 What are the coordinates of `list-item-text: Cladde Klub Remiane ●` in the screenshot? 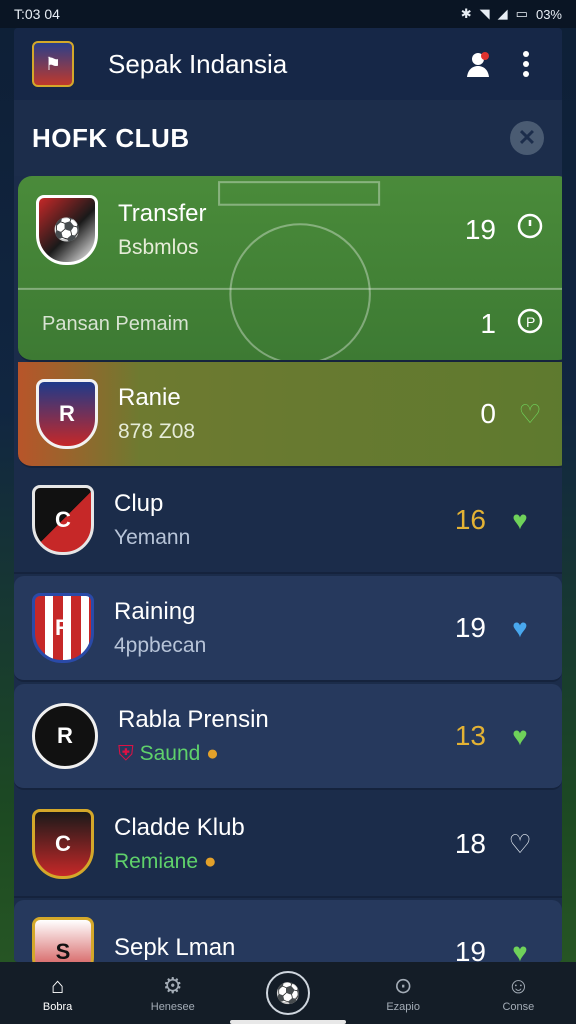 It's located at (278, 844).